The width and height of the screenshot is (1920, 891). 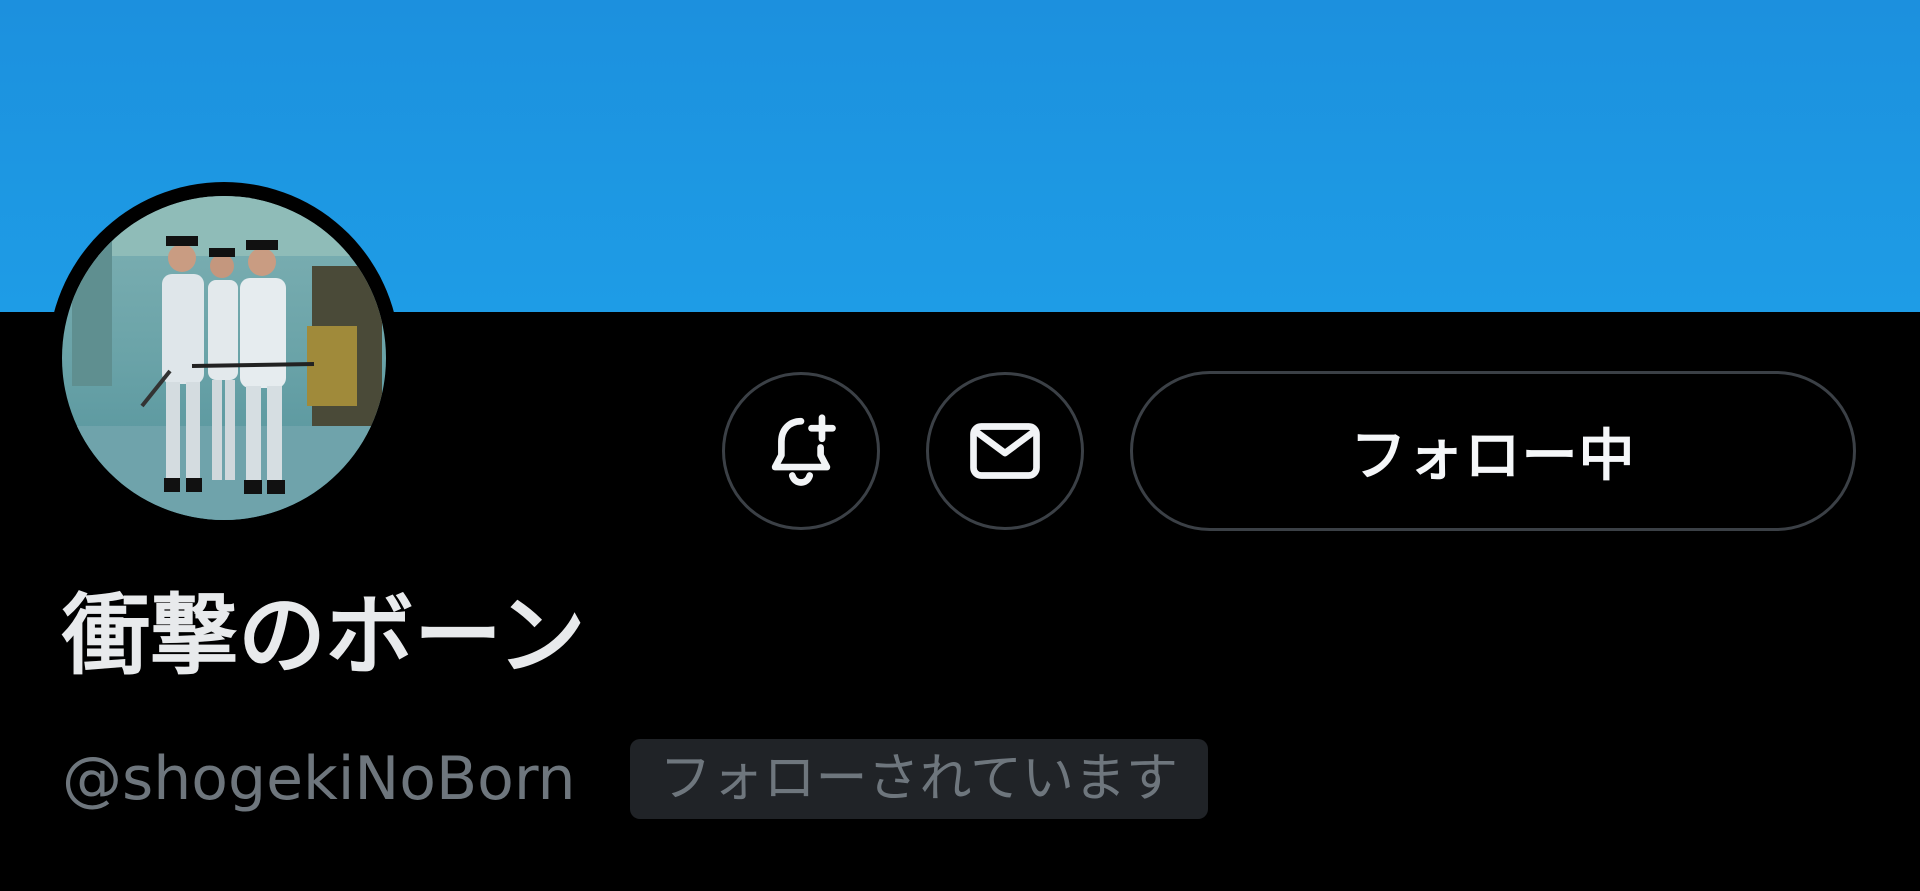 What do you see at coordinates (918, 779) in the screenshot?
I see `follows-you-badge: フォローされています` at bounding box center [918, 779].